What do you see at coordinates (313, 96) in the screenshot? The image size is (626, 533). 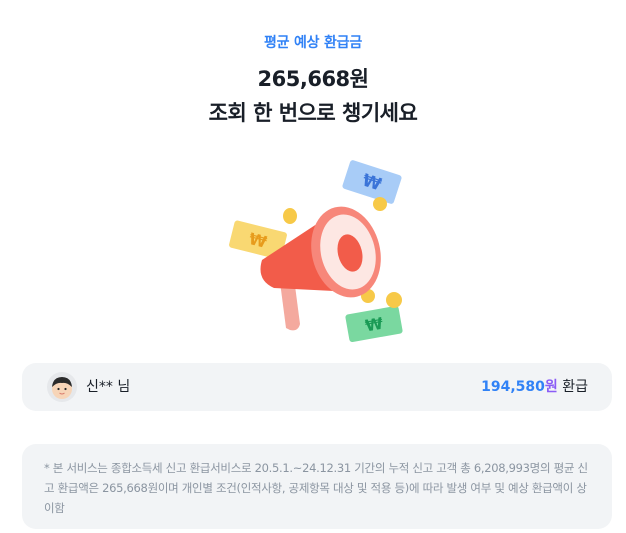 I see `page-title: 265,668원 조회 한 번으로 챙기세요` at bounding box center [313, 96].